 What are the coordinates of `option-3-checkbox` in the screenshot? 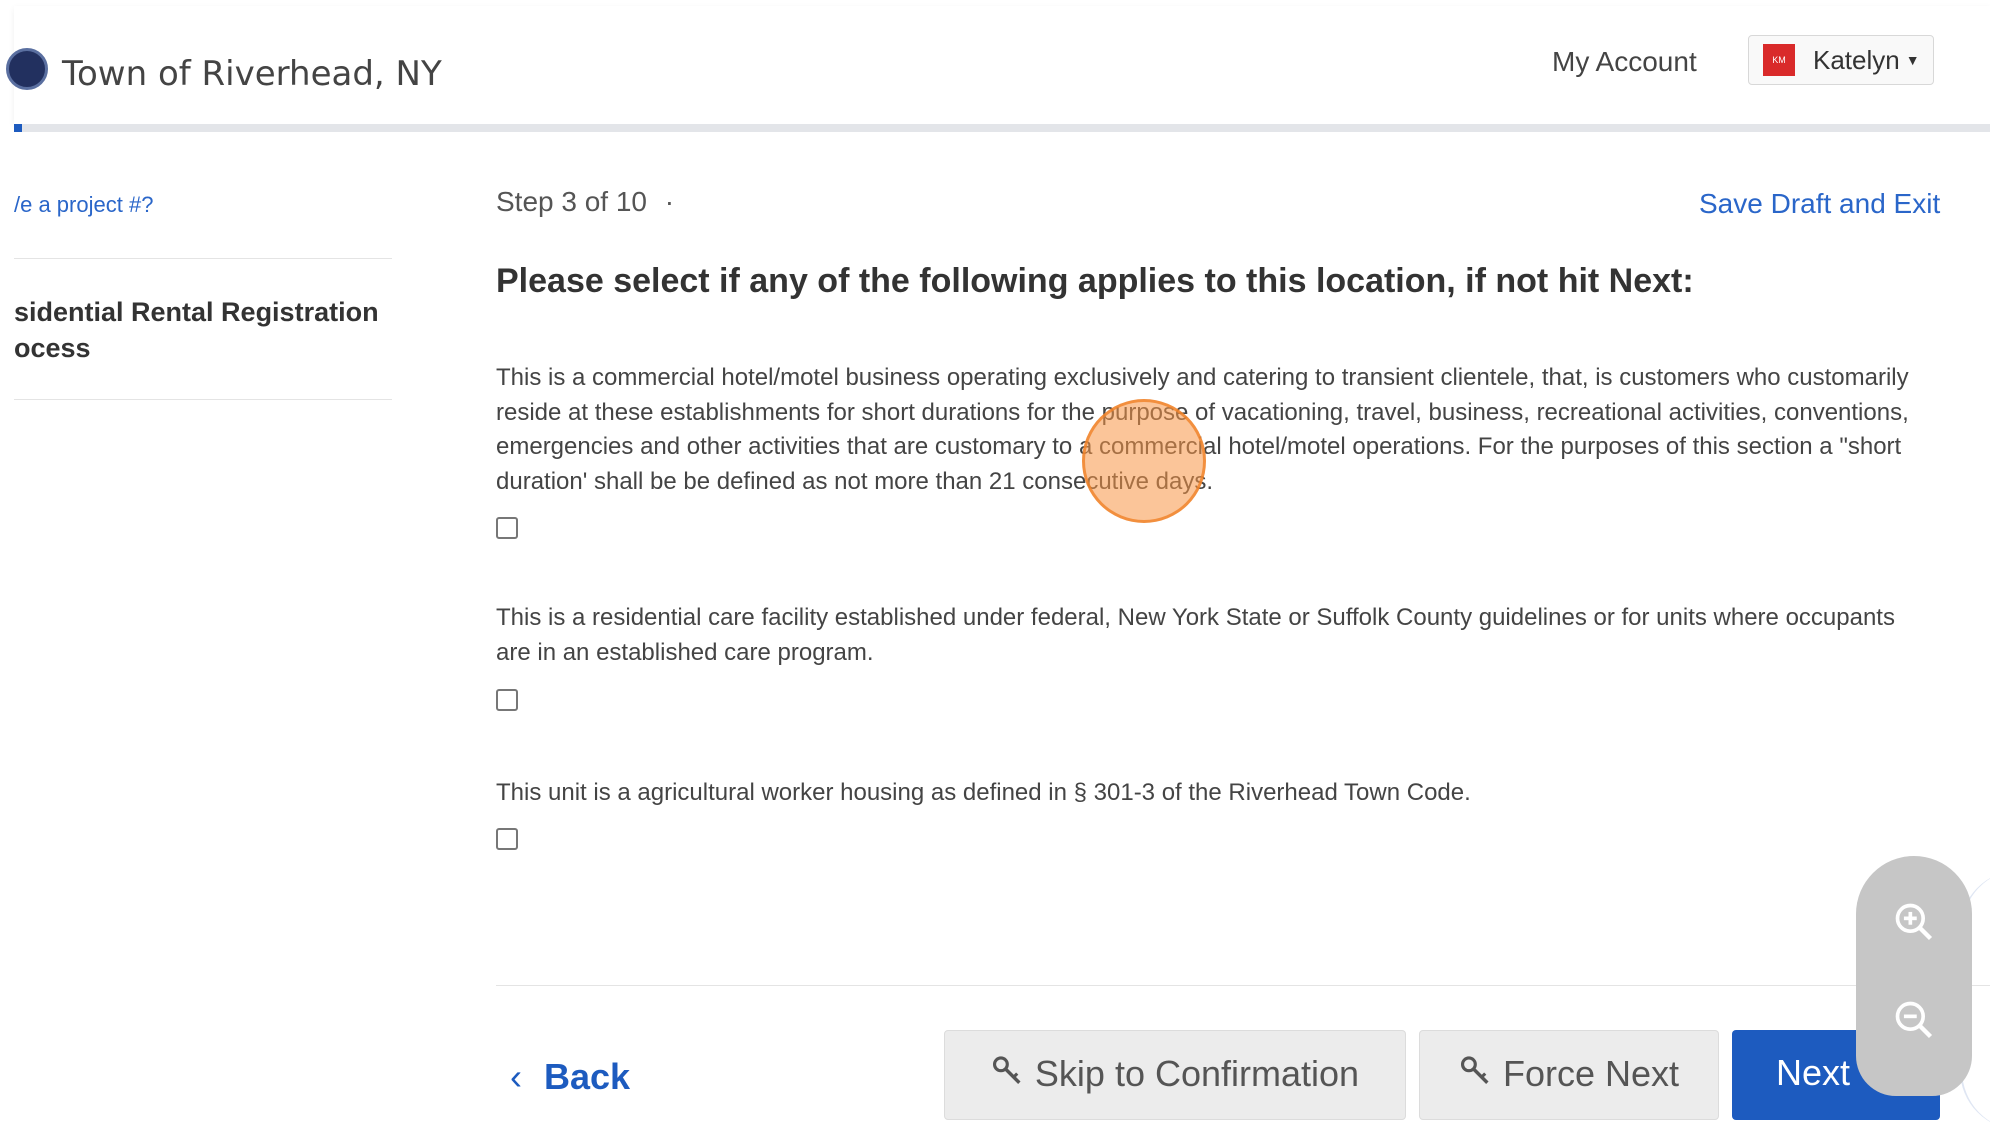 It's located at (507, 839).